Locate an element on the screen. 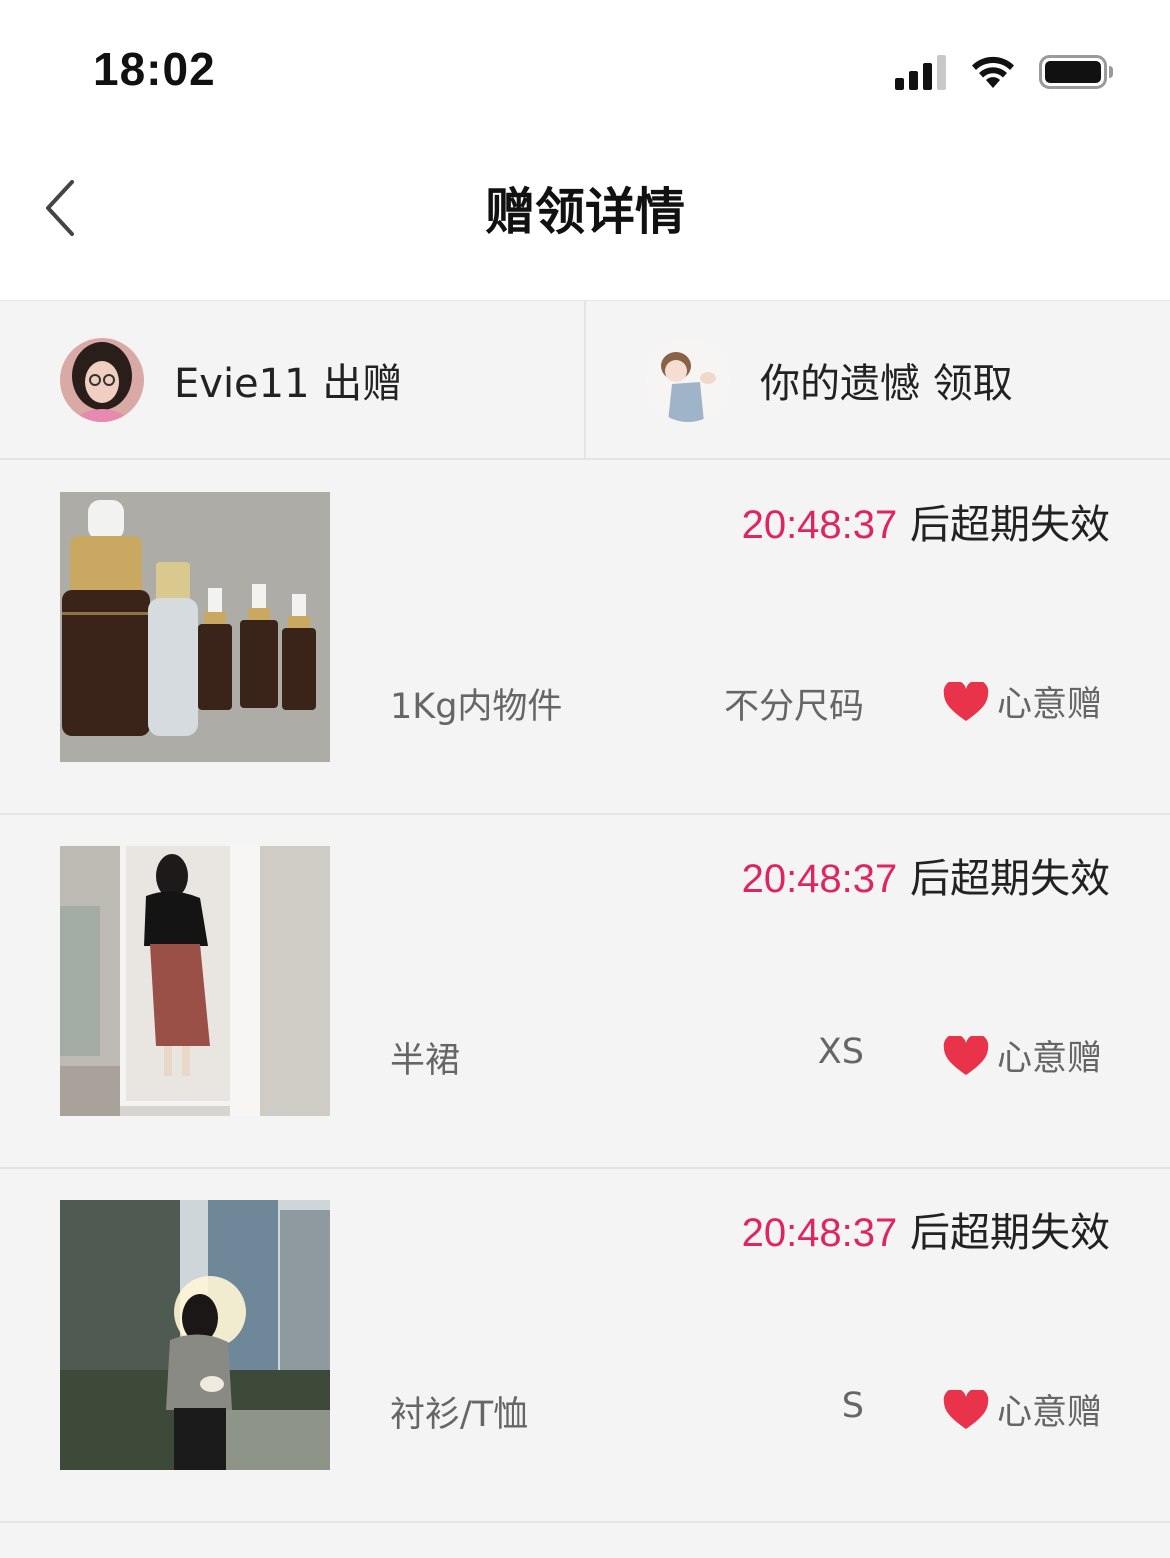 This screenshot has height=1558, width=1170. receiver-info: 你的遗憾 领取 is located at coordinates (877, 379).